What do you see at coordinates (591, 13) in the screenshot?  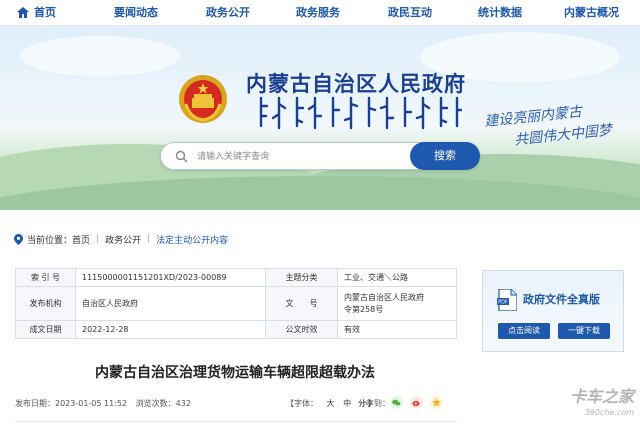 I see `nav-item-overview: 内蒙古概况` at bounding box center [591, 13].